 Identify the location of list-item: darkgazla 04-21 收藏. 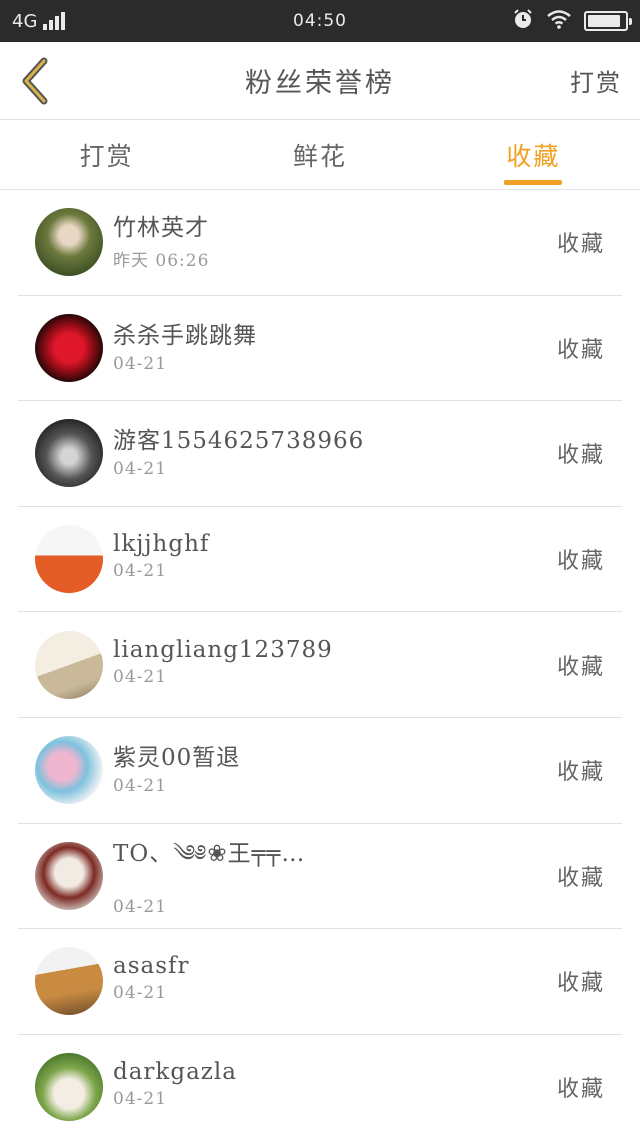
(320, 1086).